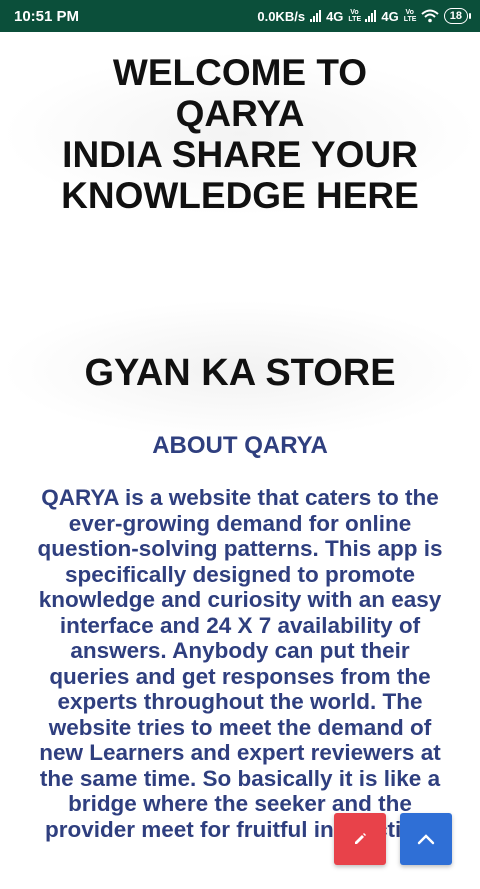 Image resolution: width=480 pixels, height=889 pixels. What do you see at coordinates (240, 113) in the screenshot?
I see `welcome-line-2: QARYA` at bounding box center [240, 113].